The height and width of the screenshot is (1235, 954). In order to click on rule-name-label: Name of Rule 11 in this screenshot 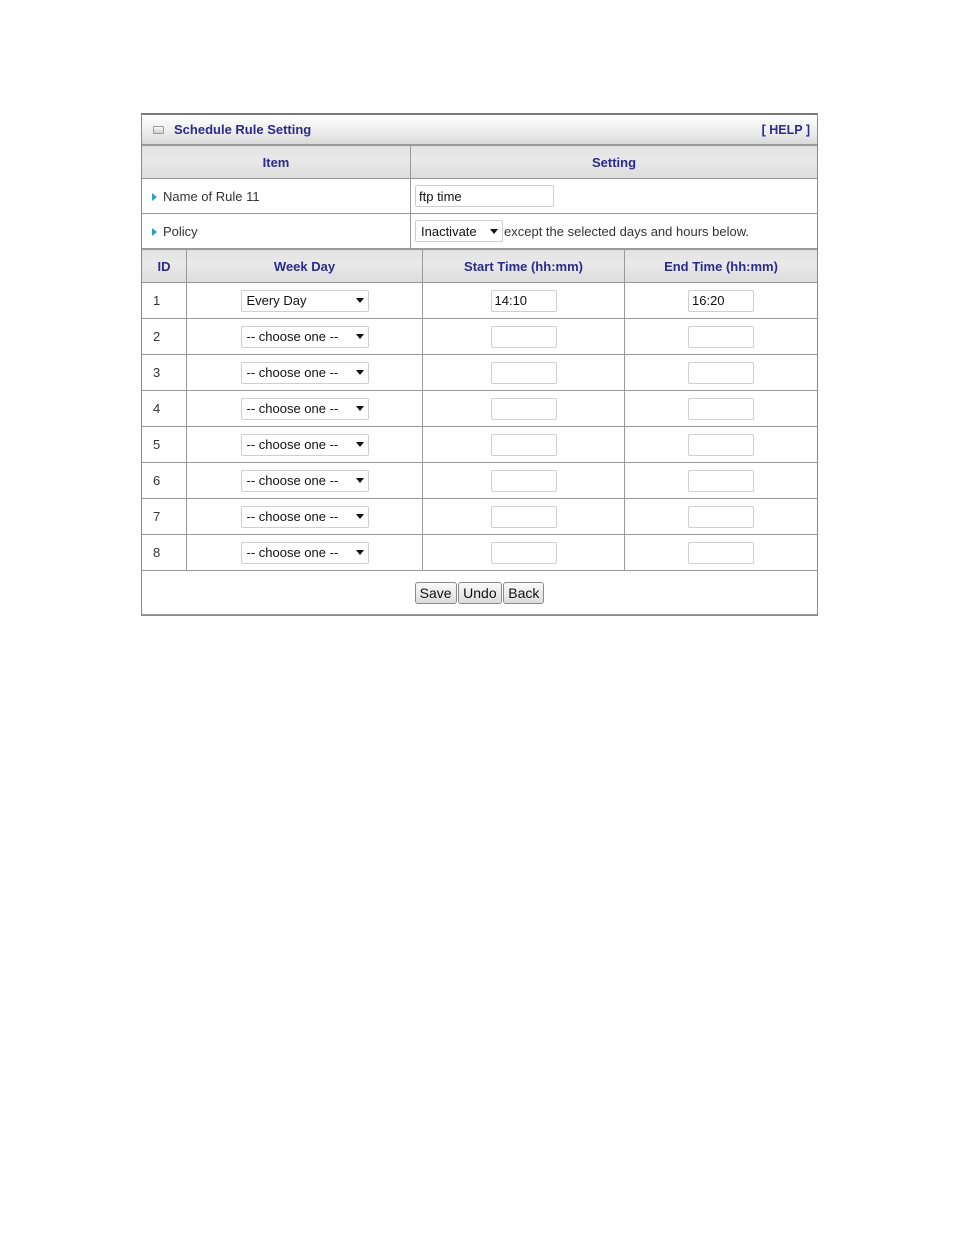, I will do `click(211, 196)`.